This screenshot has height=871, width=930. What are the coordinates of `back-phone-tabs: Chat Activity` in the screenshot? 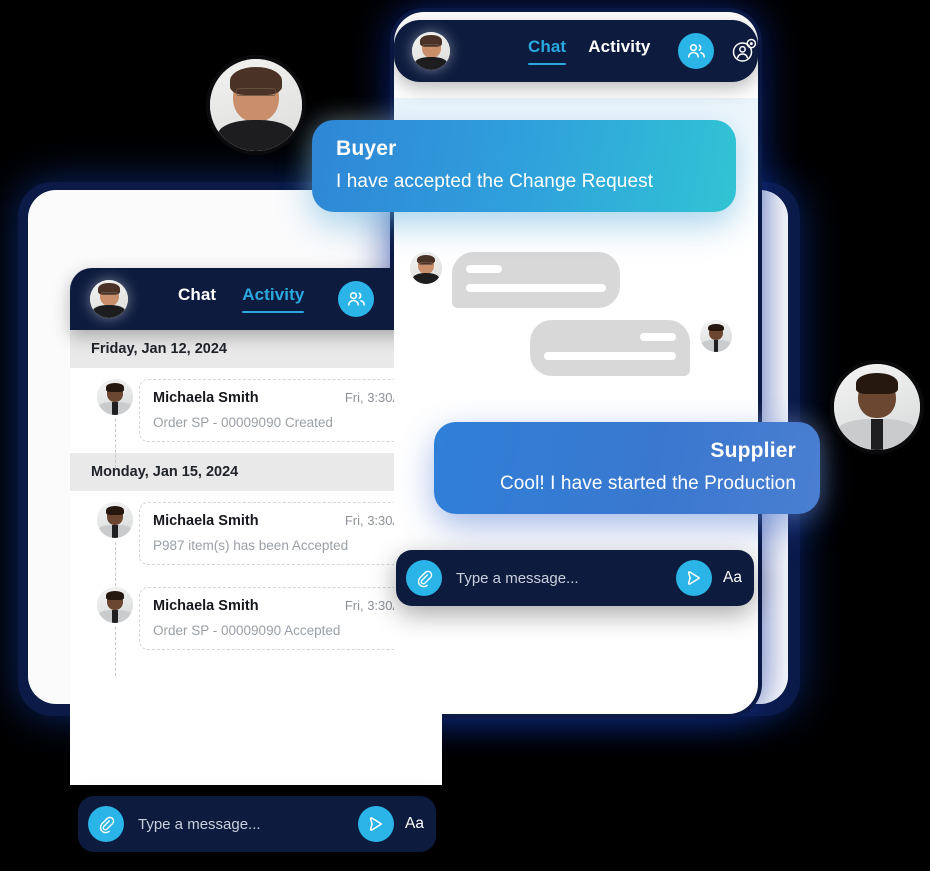 It's located at (241, 299).